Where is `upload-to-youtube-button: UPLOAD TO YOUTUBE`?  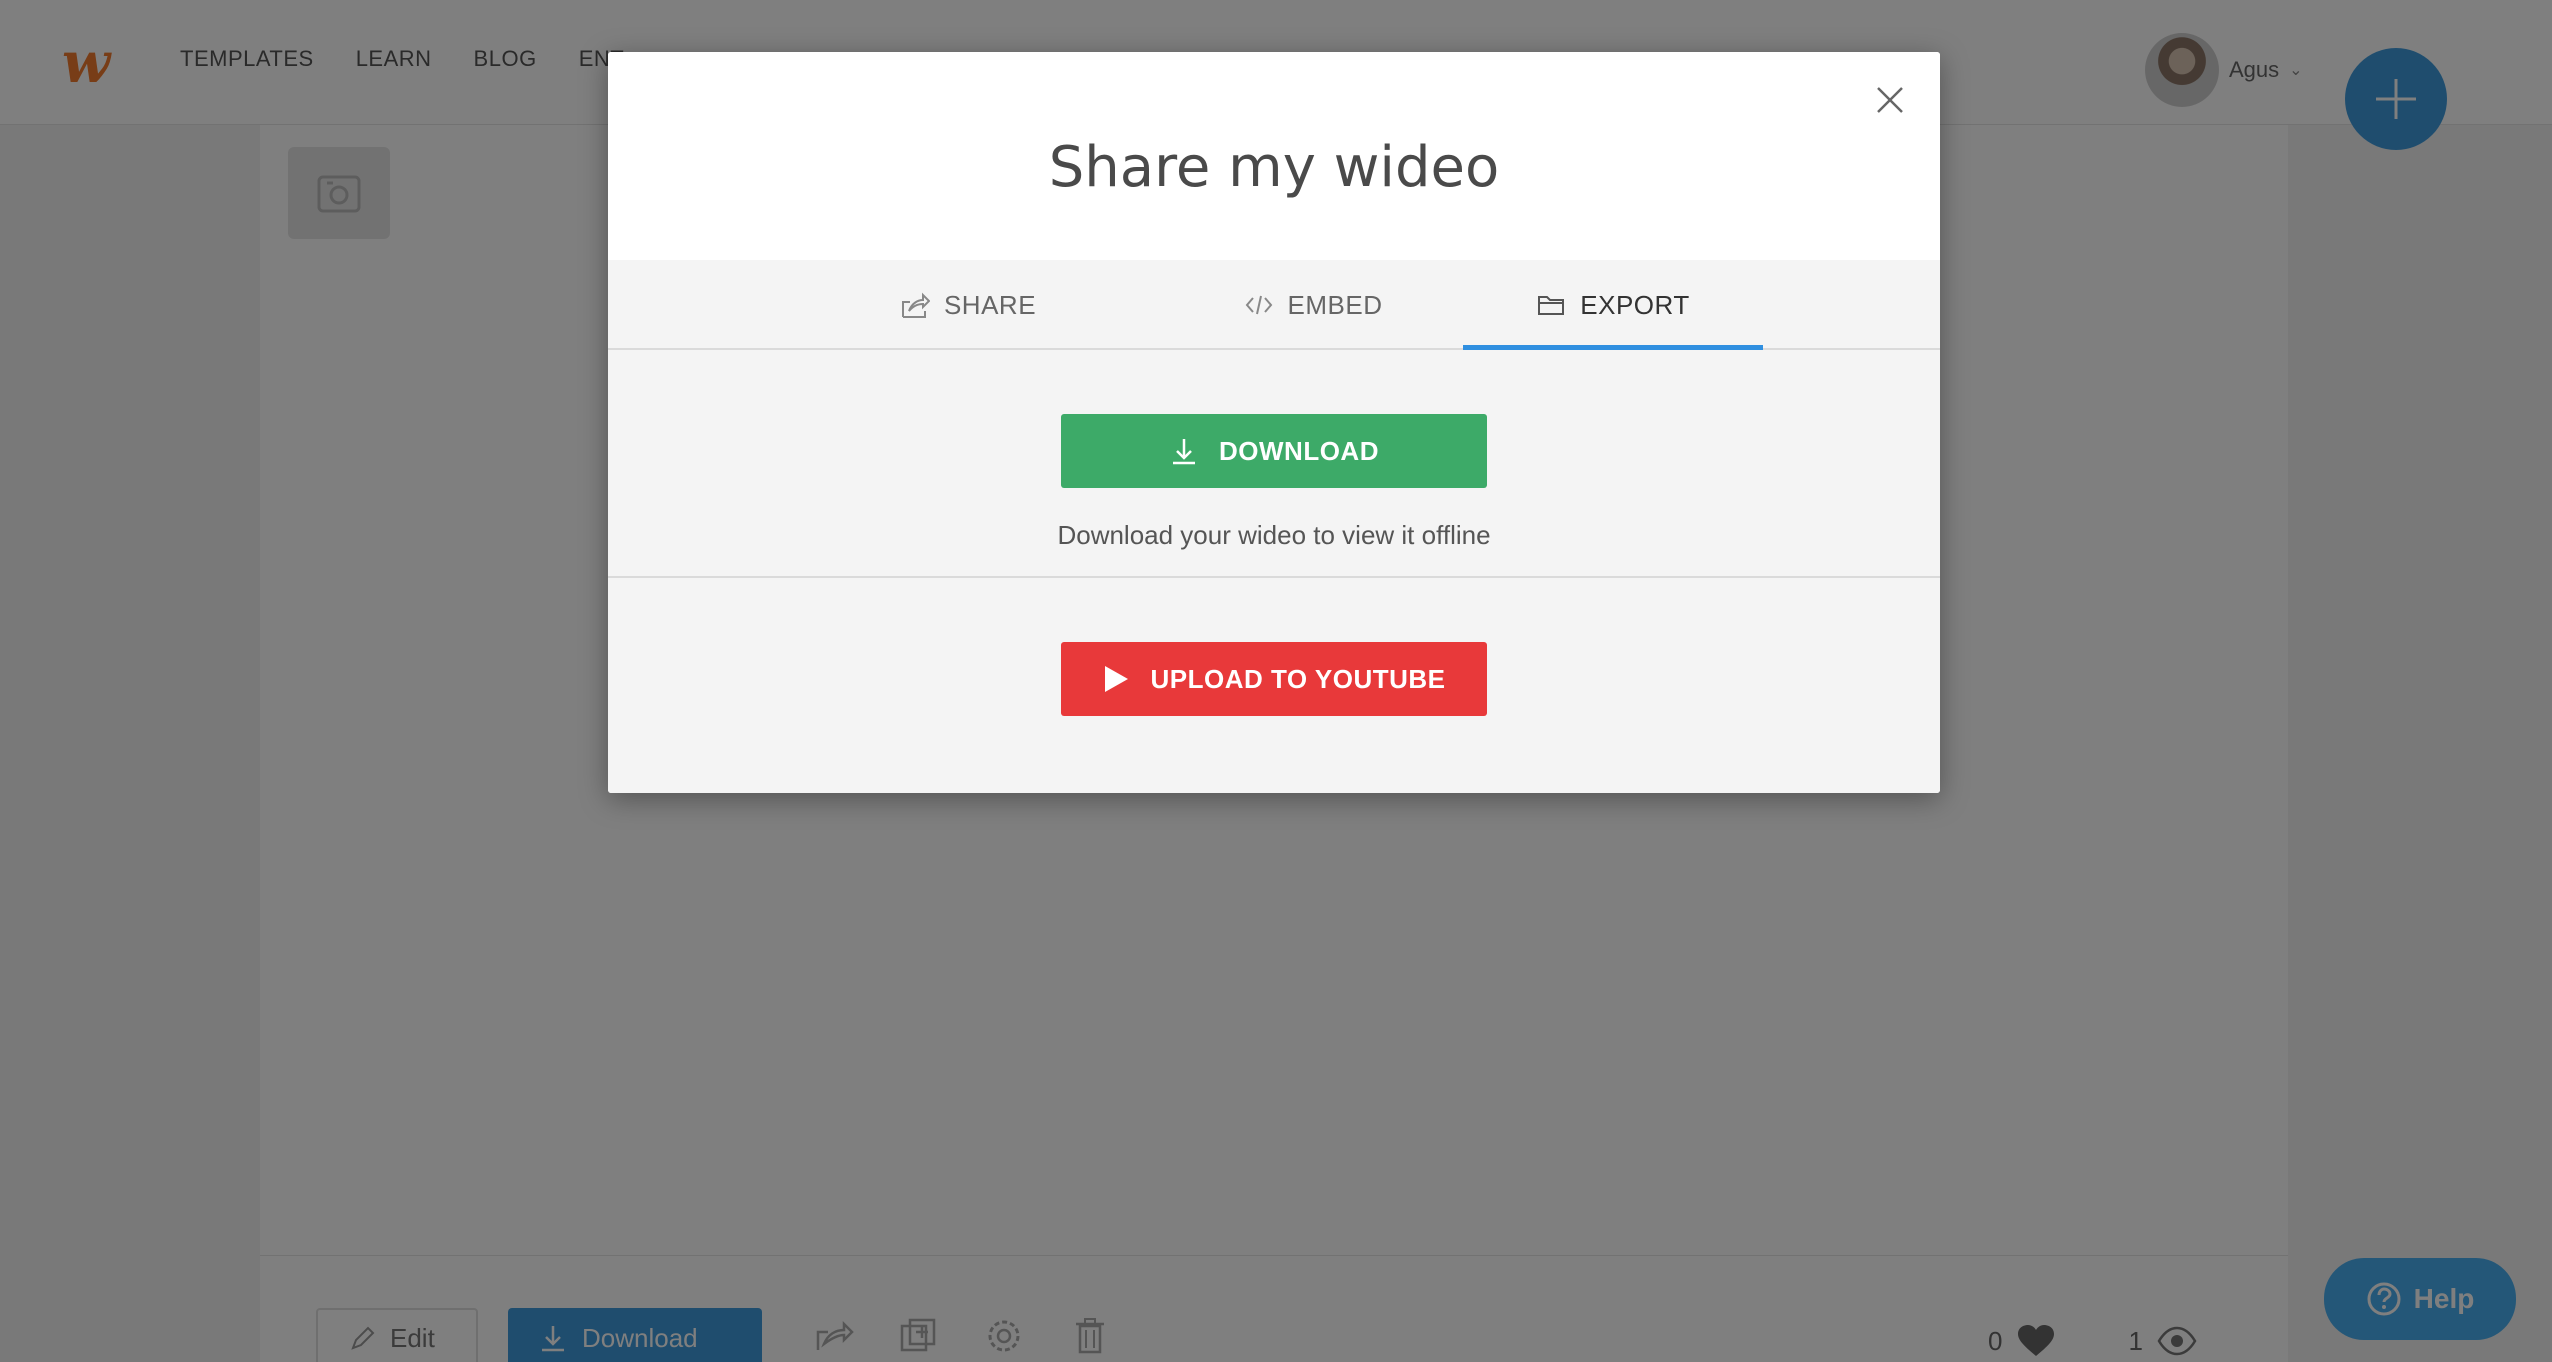 upload-to-youtube-button: UPLOAD TO YOUTUBE is located at coordinates (1274, 679).